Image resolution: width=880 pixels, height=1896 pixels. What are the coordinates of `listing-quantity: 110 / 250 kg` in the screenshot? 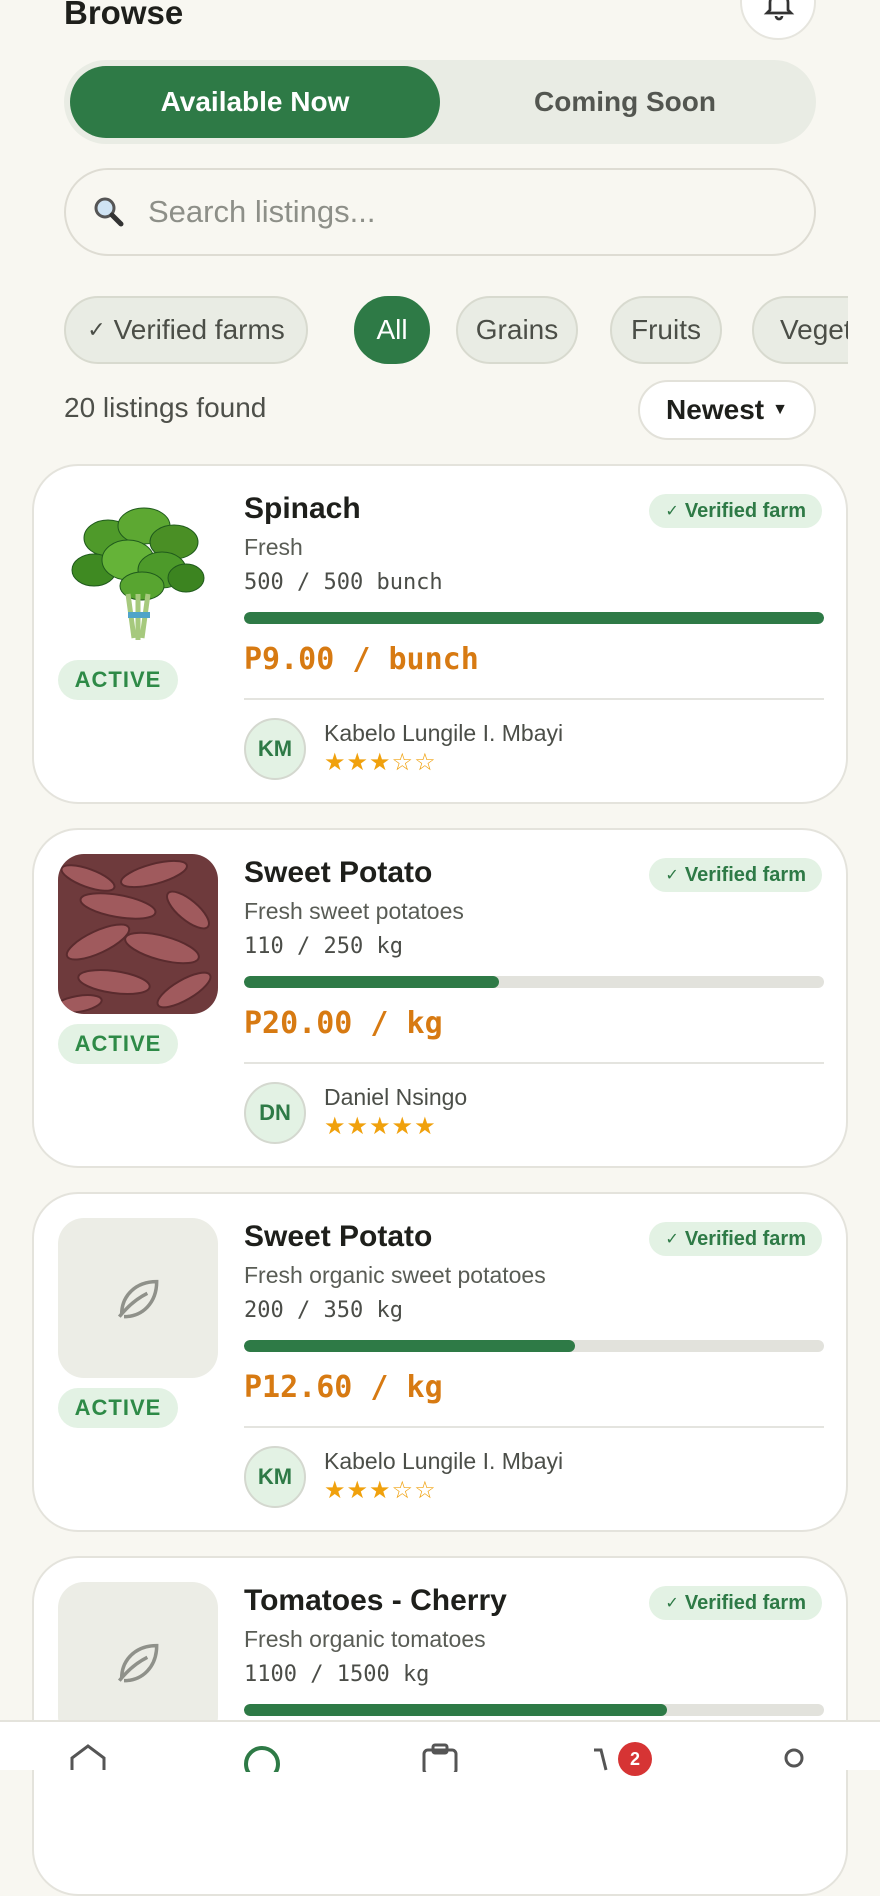 It's located at (323, 946).